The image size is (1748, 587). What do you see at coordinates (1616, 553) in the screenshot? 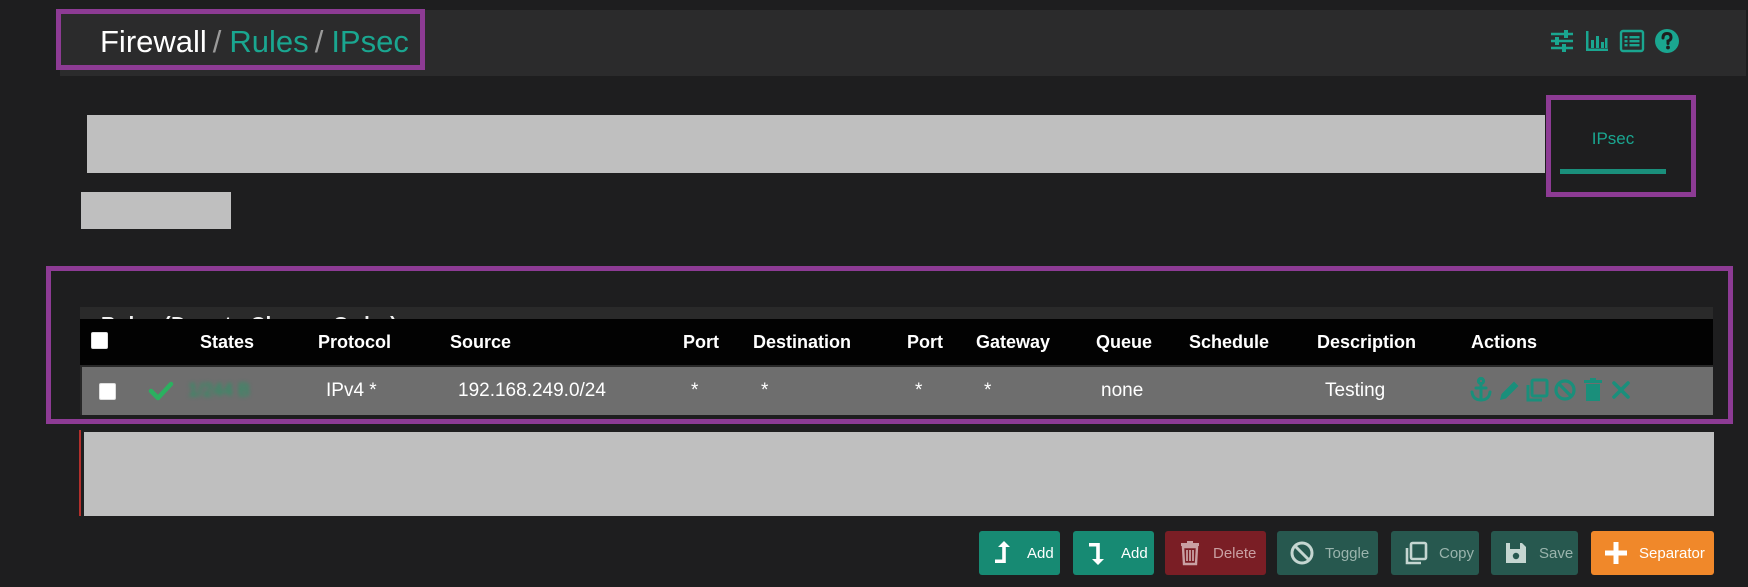
I see `plus-icon` at bounding box center [1616, 553].